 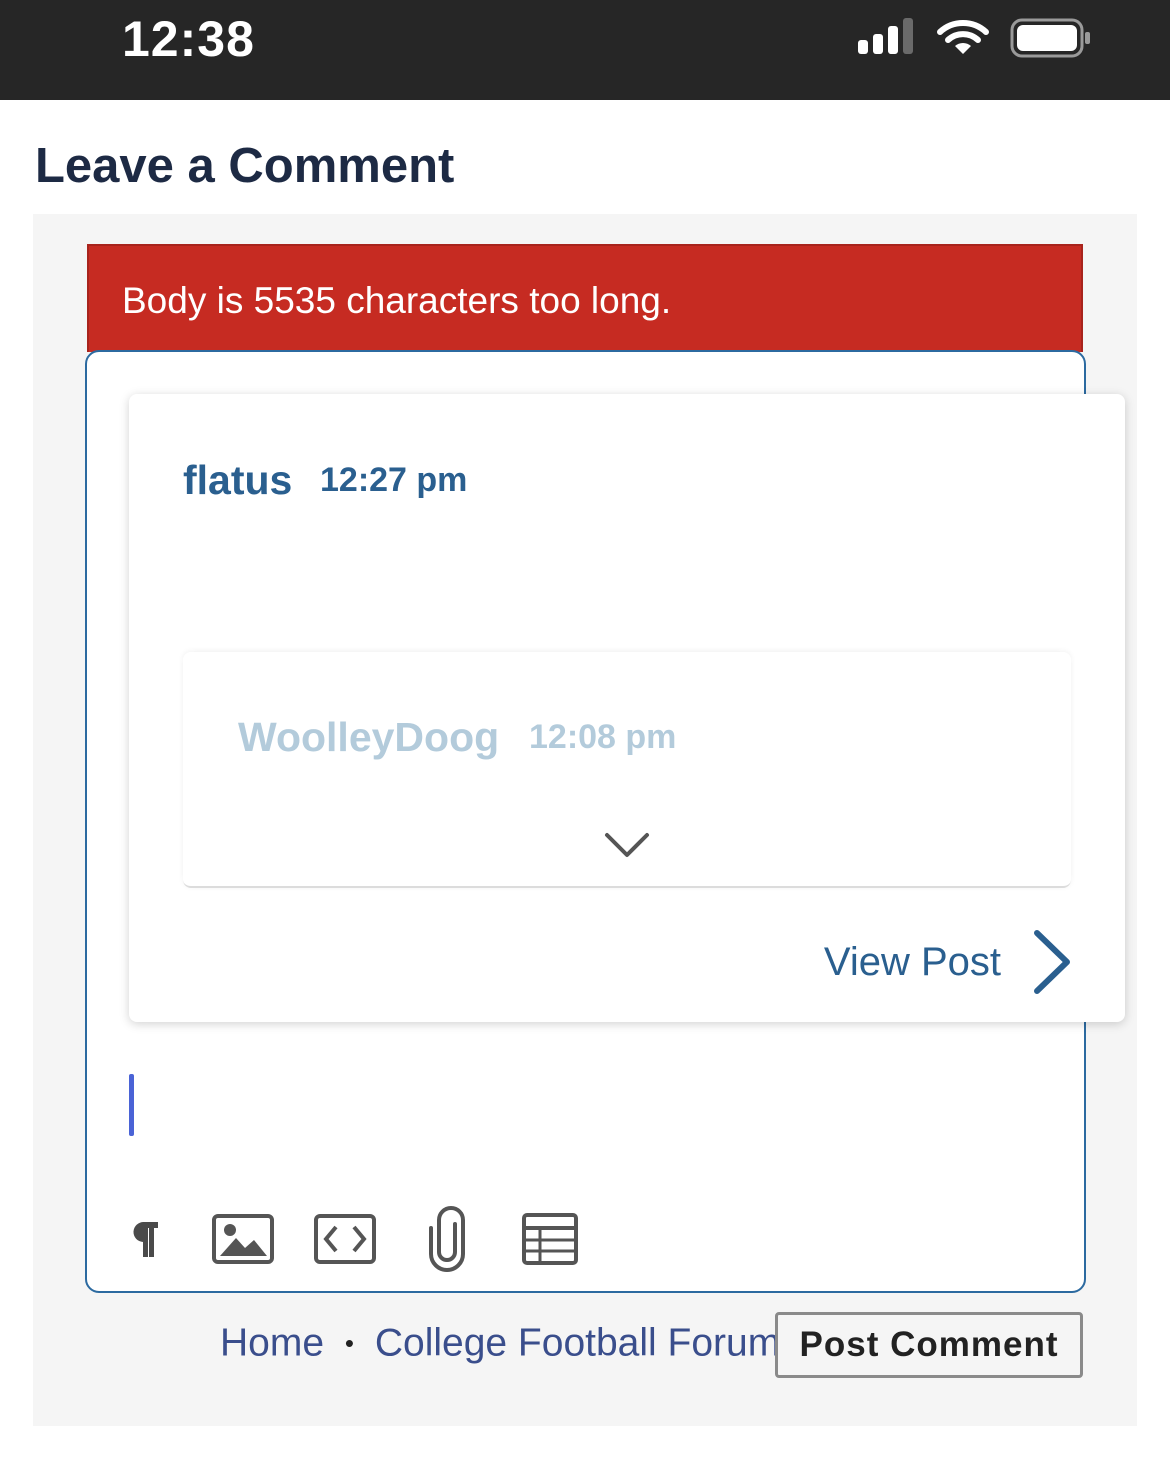 I want to click on paragraph-button, so click(x=142, y=1239).